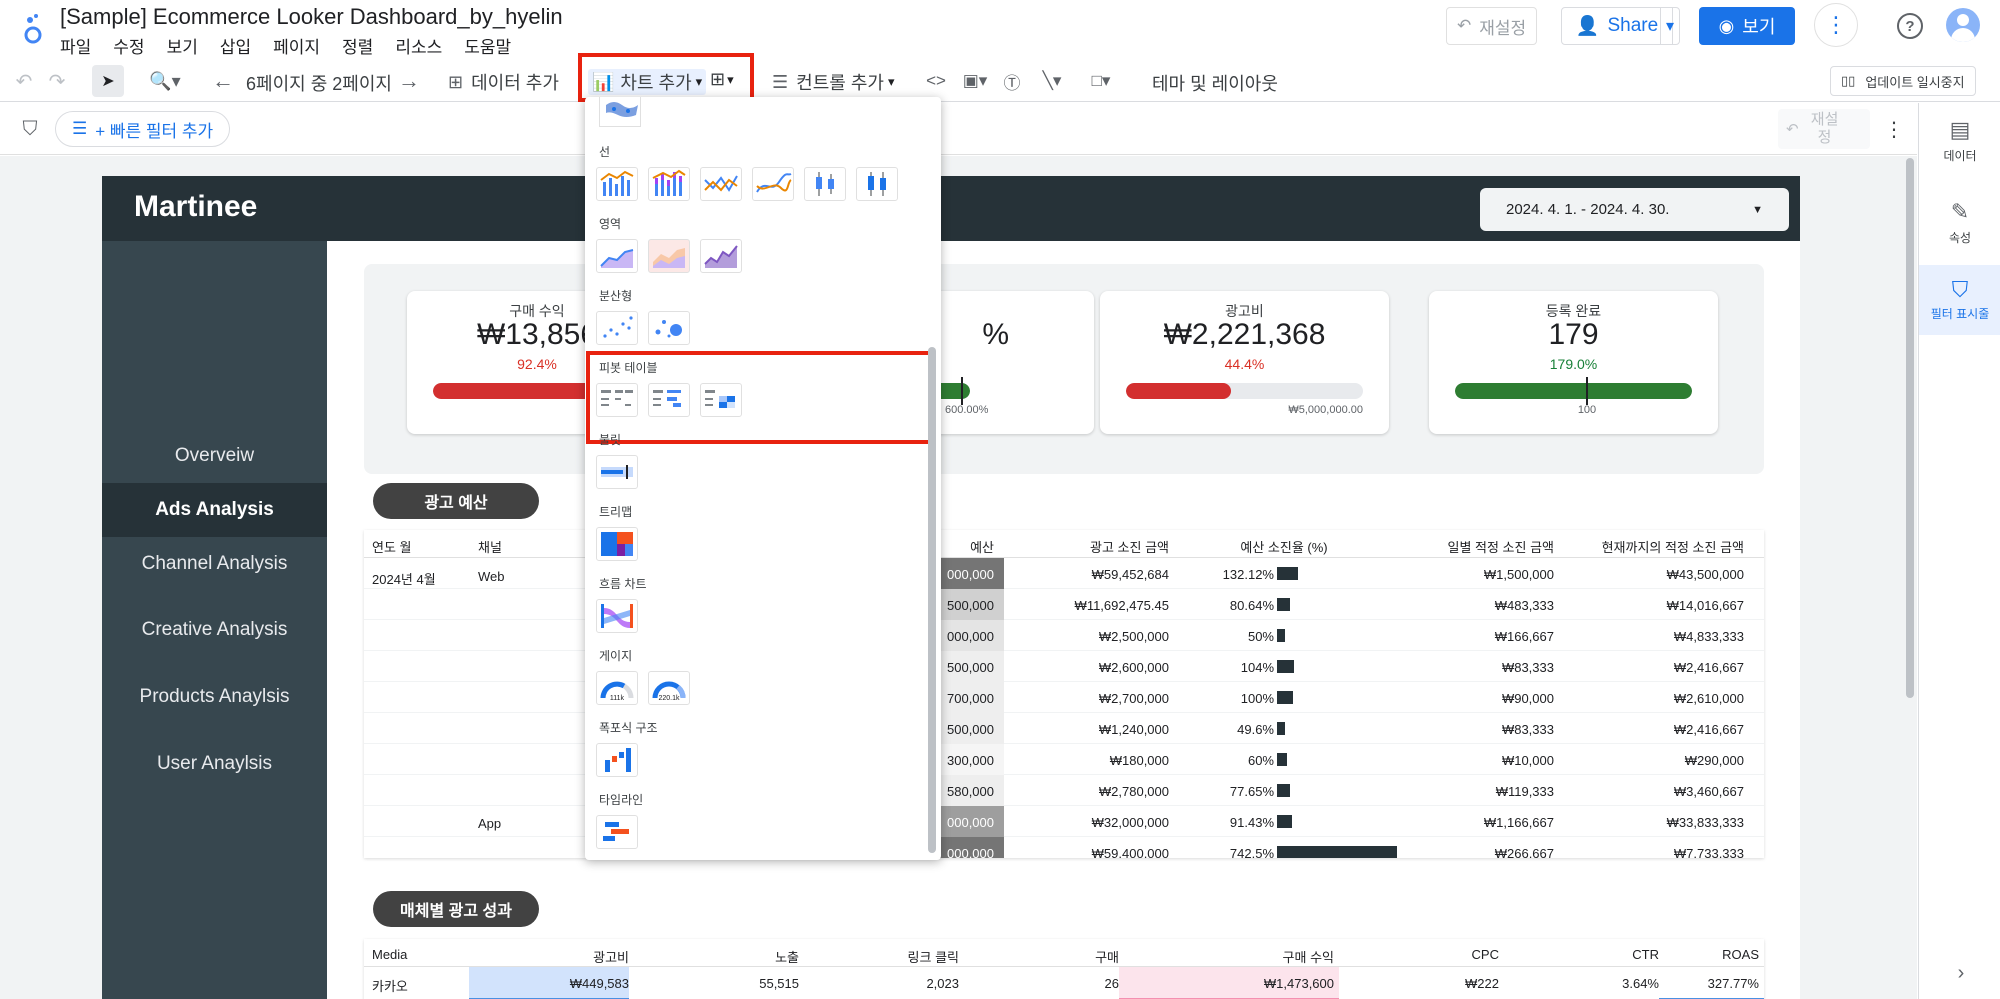  What do you see at coordinates (721, 256) in the screenshot?
I see `percent-area-chart-icon` at bounding box center [721, 256].